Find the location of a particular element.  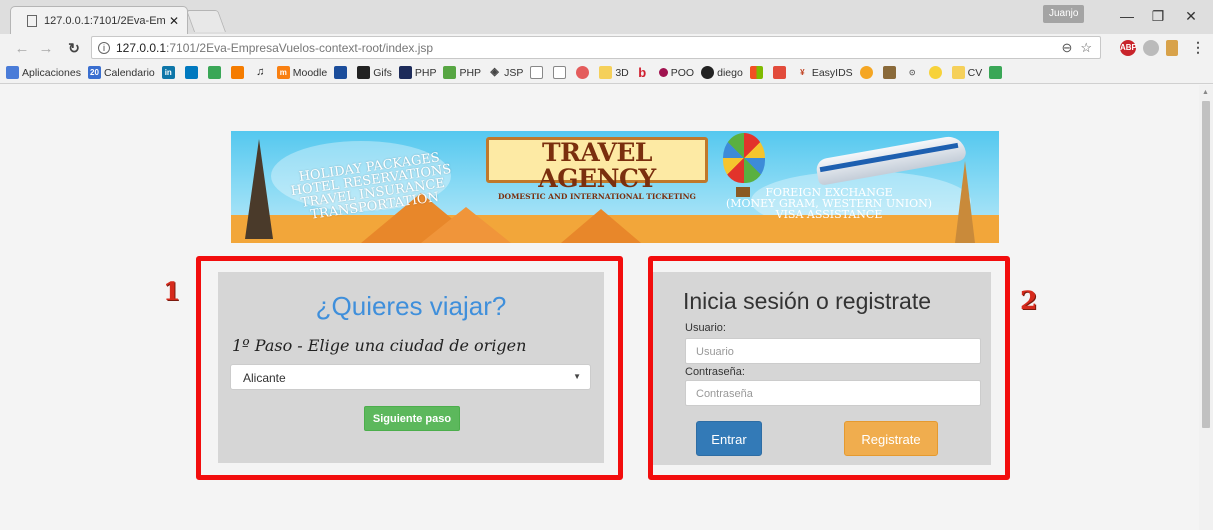

eiffel-tower-icon is located at coordinates (259, 189).